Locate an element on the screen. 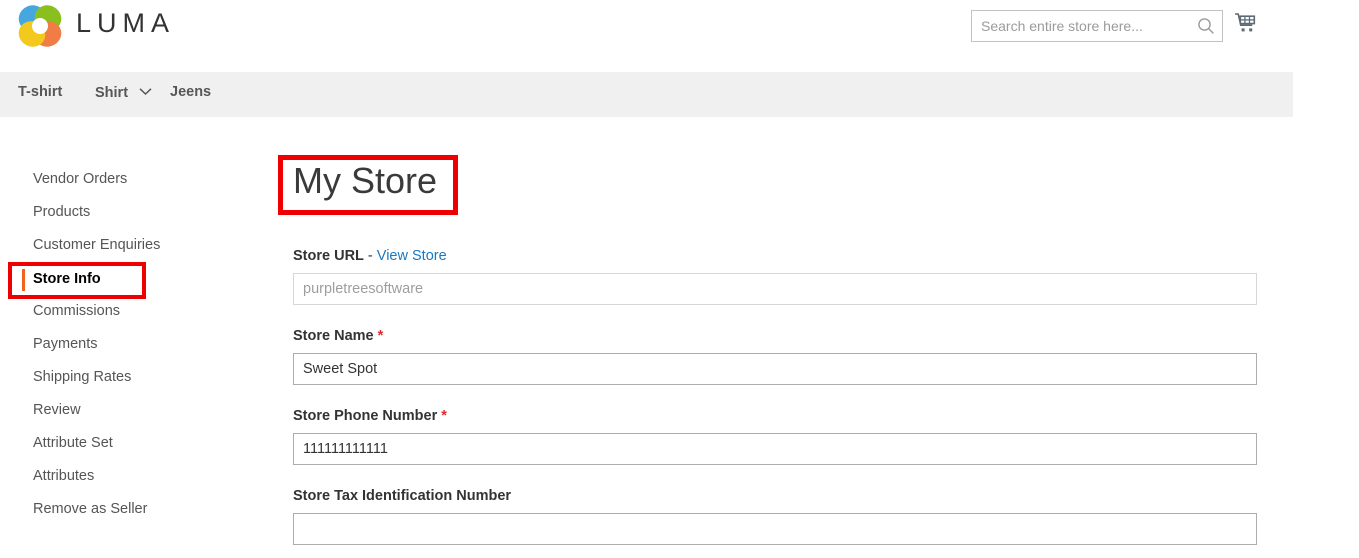 The image size is (1359, 558). label-dash: - is located at coordinates (370, 256).